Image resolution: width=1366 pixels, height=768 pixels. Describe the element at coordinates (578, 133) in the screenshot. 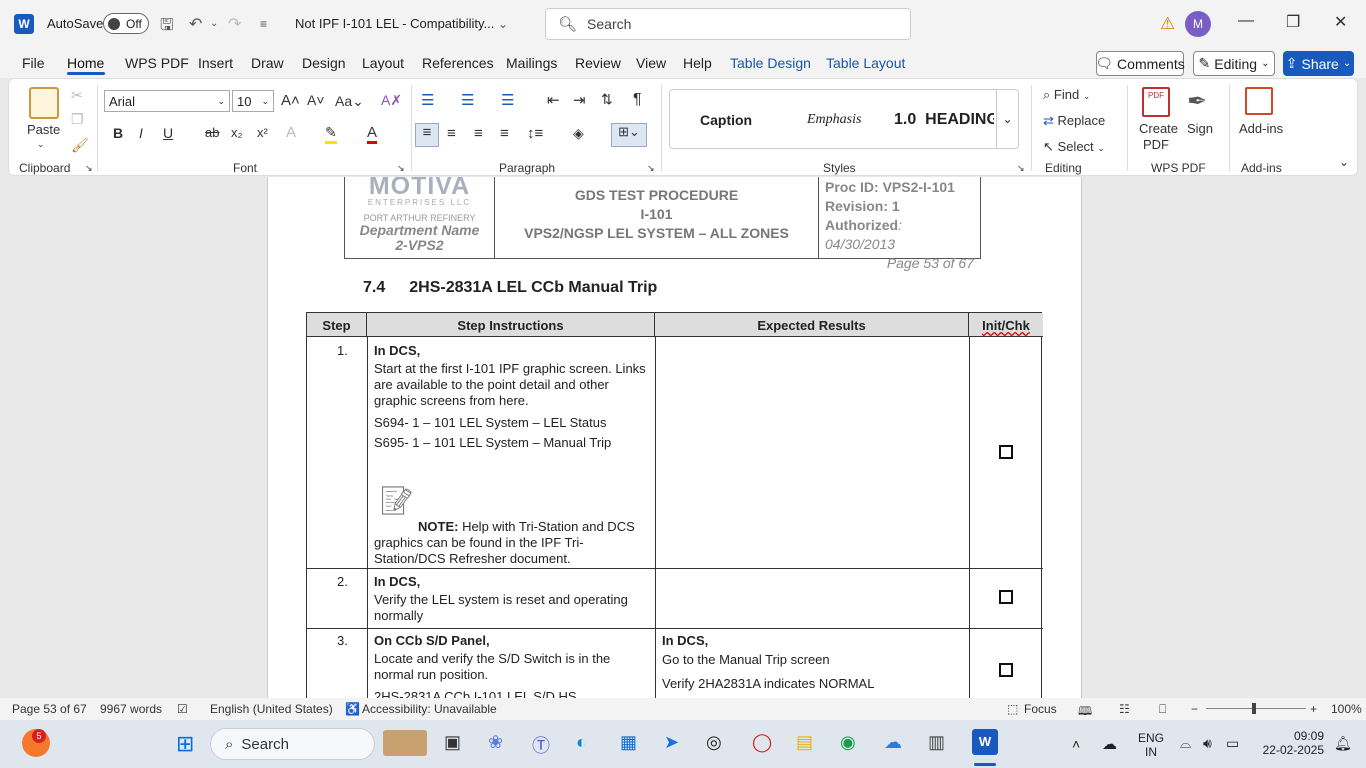

I see `shading-icon: ◈` at that location.